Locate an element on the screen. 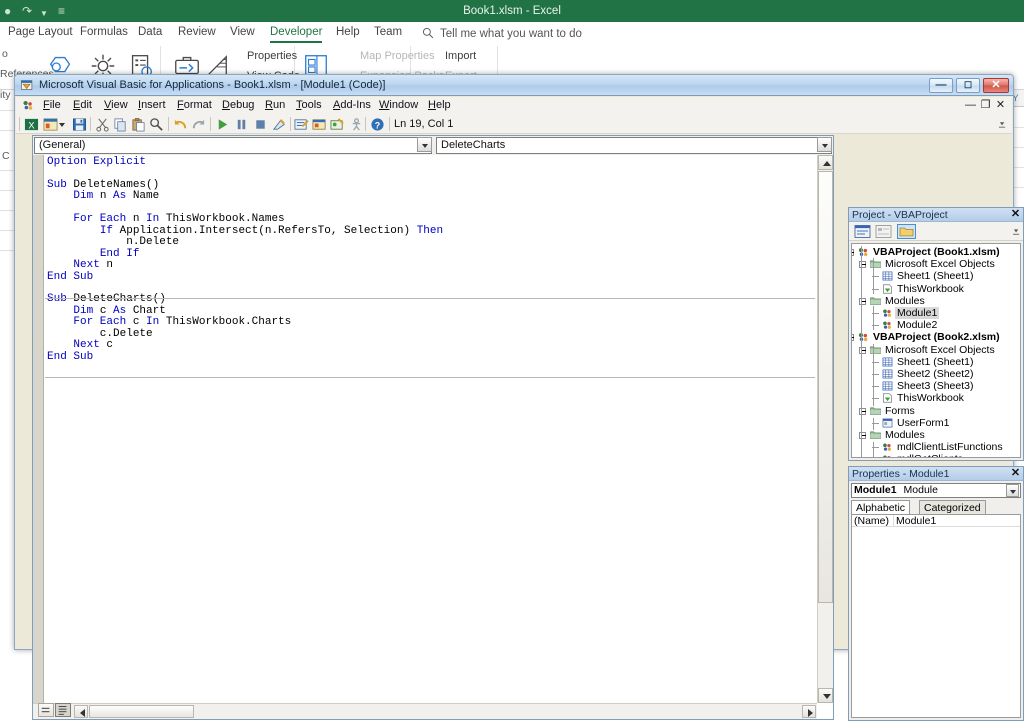 The height and width of the screenshot is (721, 1024). mdi-restore-button: ❐ is located at coordinates (985, 105).